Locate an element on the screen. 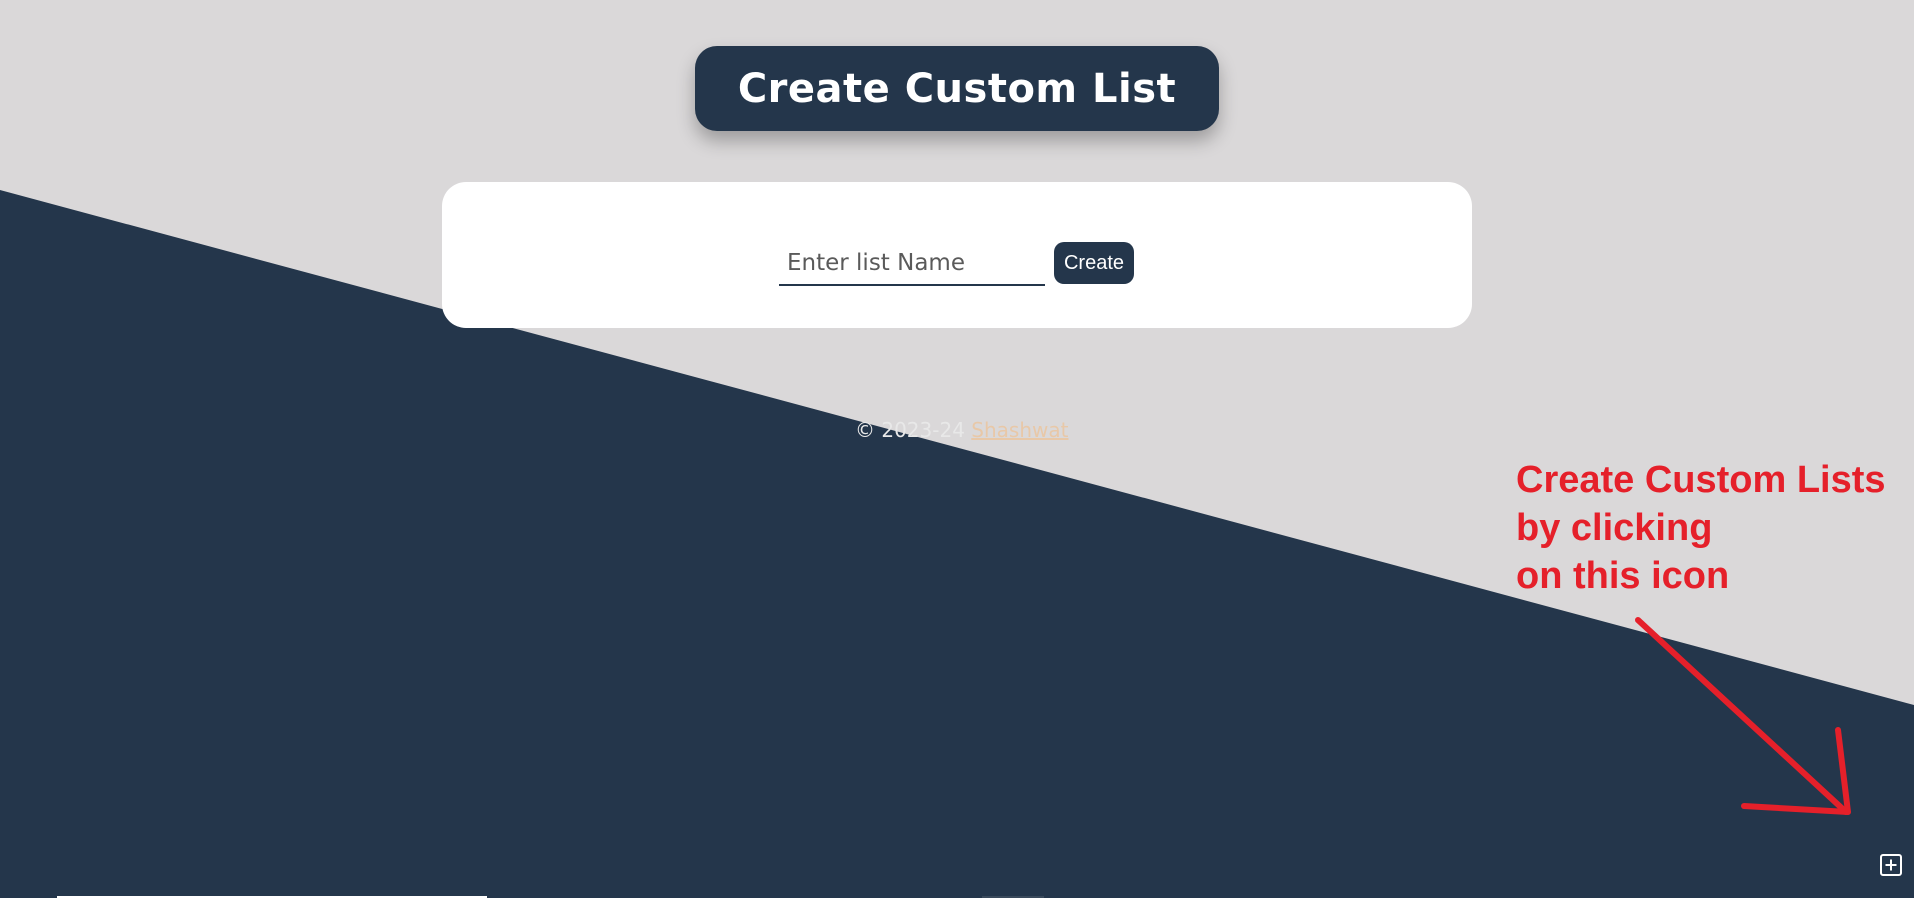 This screenshot has height=898, width=1914. annotation-line-2: by clicking is located at coordinates (1614, 528).